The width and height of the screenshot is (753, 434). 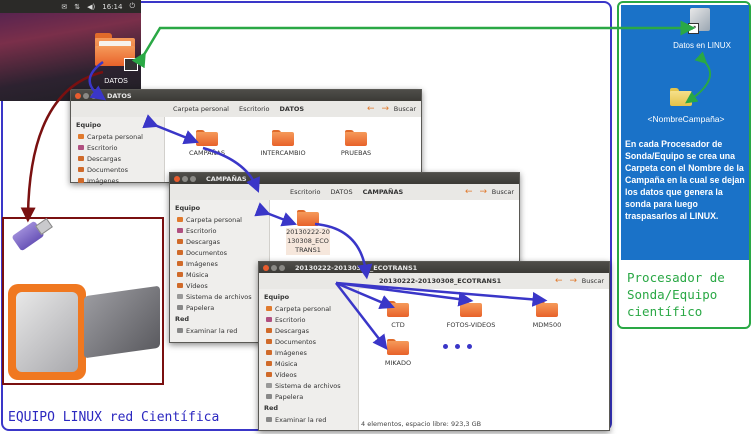 I want to click on blue-arrow-to-win3, so click(x=343, y=251).